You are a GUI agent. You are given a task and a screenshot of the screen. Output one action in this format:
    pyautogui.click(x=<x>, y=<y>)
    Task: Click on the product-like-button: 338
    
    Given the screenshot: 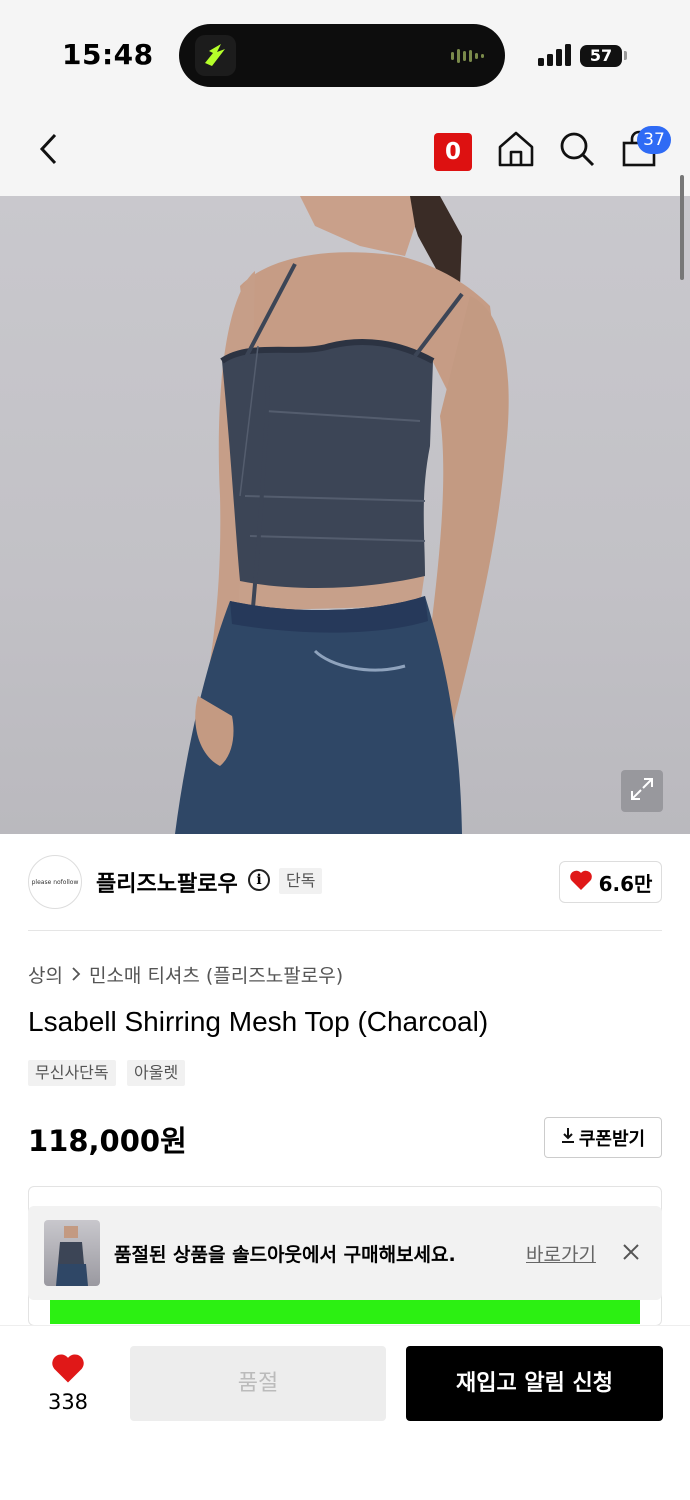 What is the action you would take?
    pyautogui.click(x=68, y=1383)
    